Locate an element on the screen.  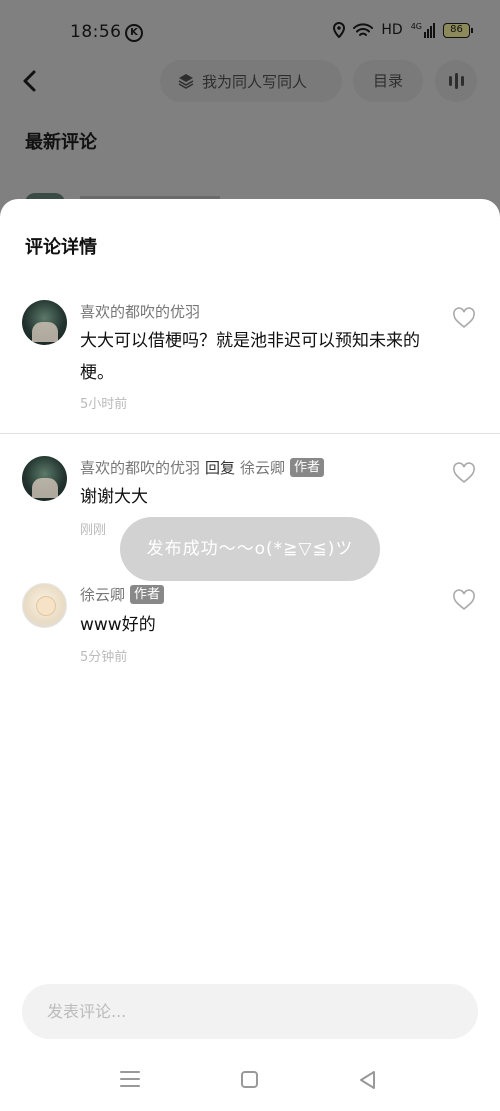
signal-label: 4G is located at coordinates (416, 26).